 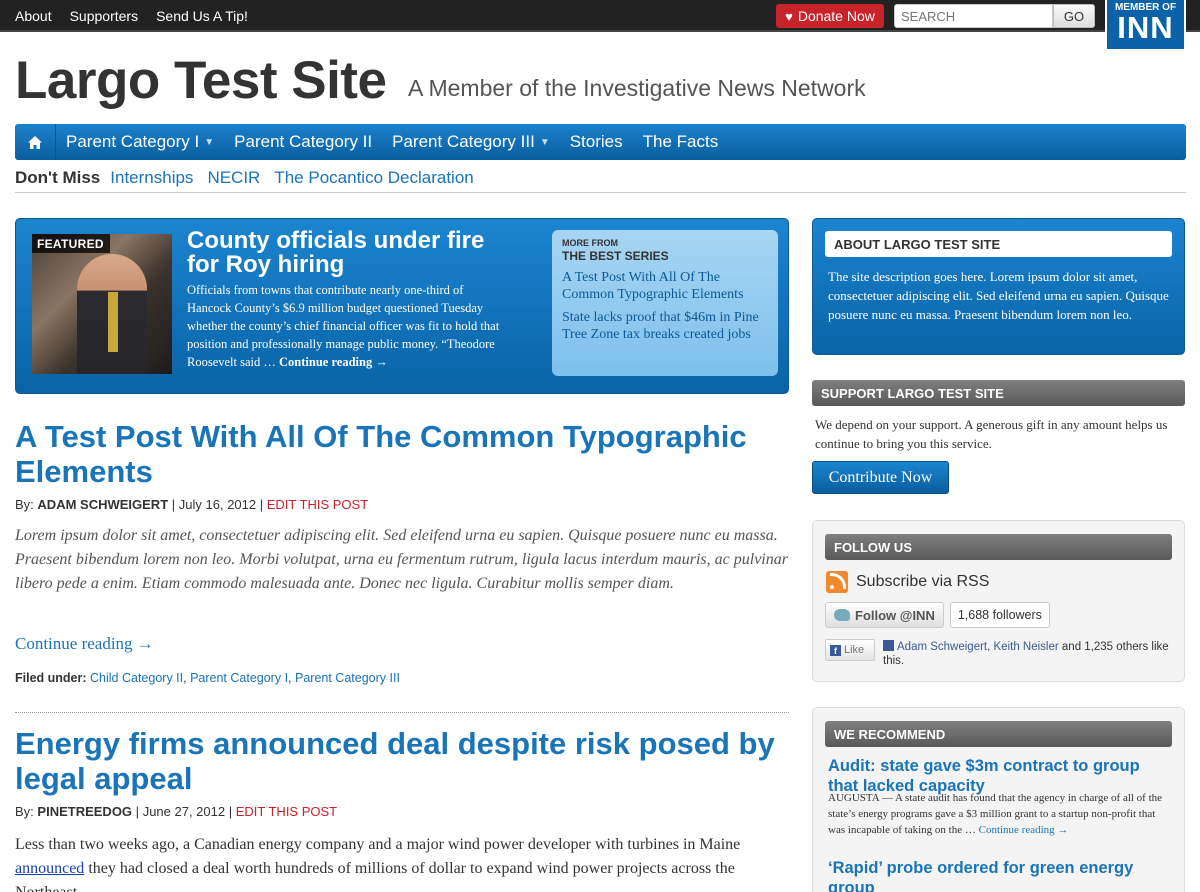 I want to click on twitter-follower-count: 1,688 followers, so click(x=999, y=615).